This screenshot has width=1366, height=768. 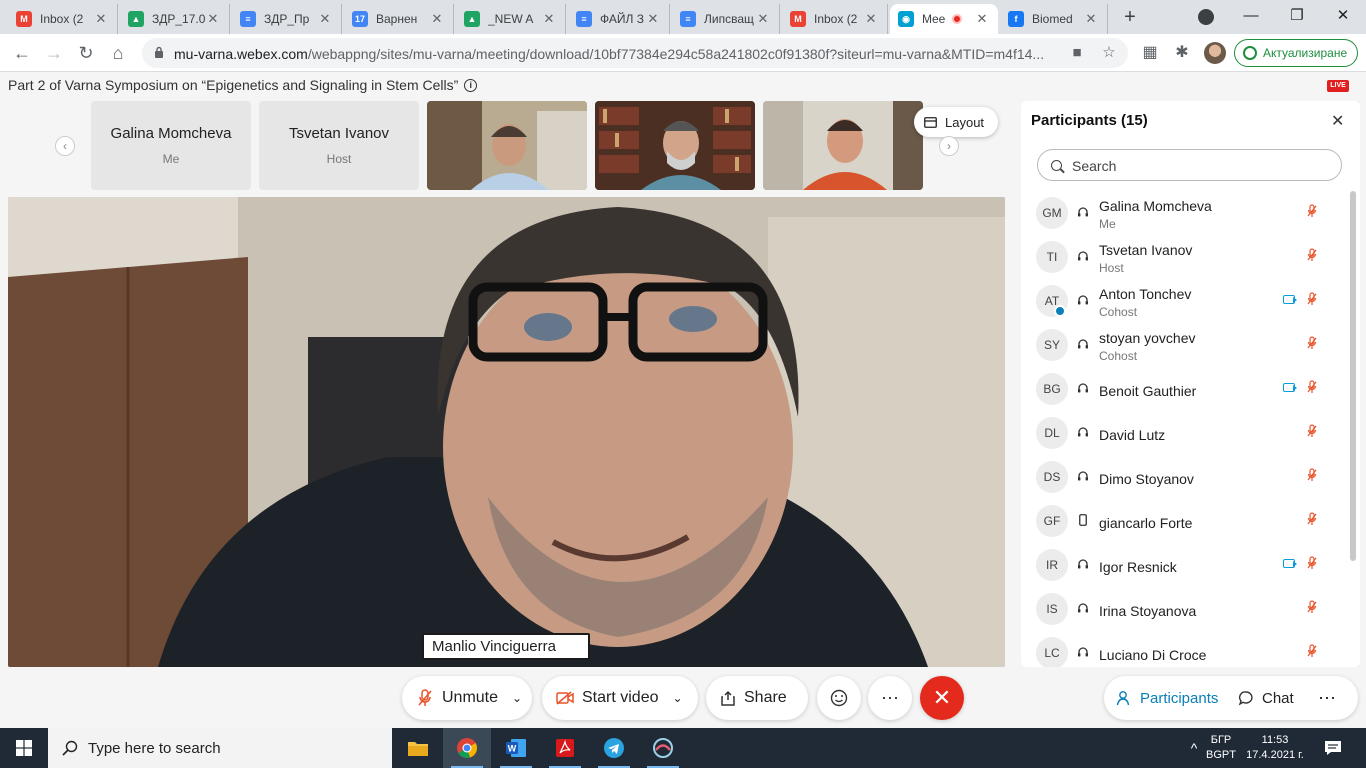 I want to click on info-icon: i, so click(x=471, y=85).